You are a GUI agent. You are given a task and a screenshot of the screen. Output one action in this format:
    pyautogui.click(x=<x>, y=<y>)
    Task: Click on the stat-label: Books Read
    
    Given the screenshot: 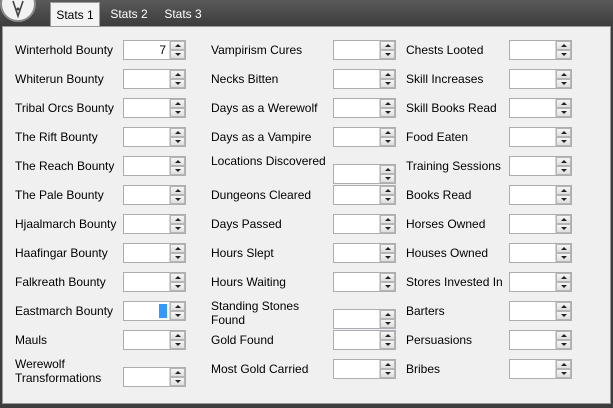 What is the action you would take?
    pyautogui.click(x=439, y=195)
    